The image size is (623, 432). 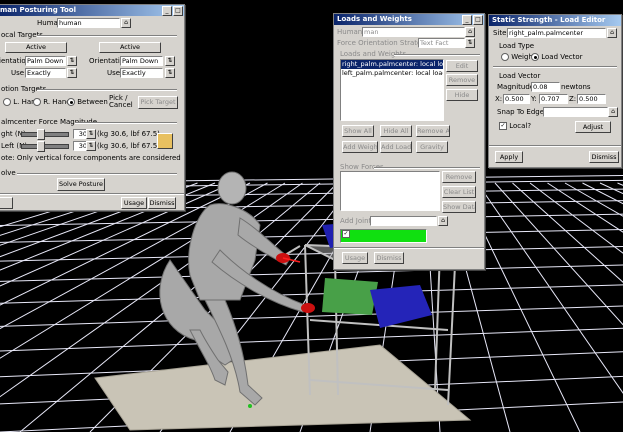 I want to click on left-force-slider-thumb, so click(x=41, y=146).